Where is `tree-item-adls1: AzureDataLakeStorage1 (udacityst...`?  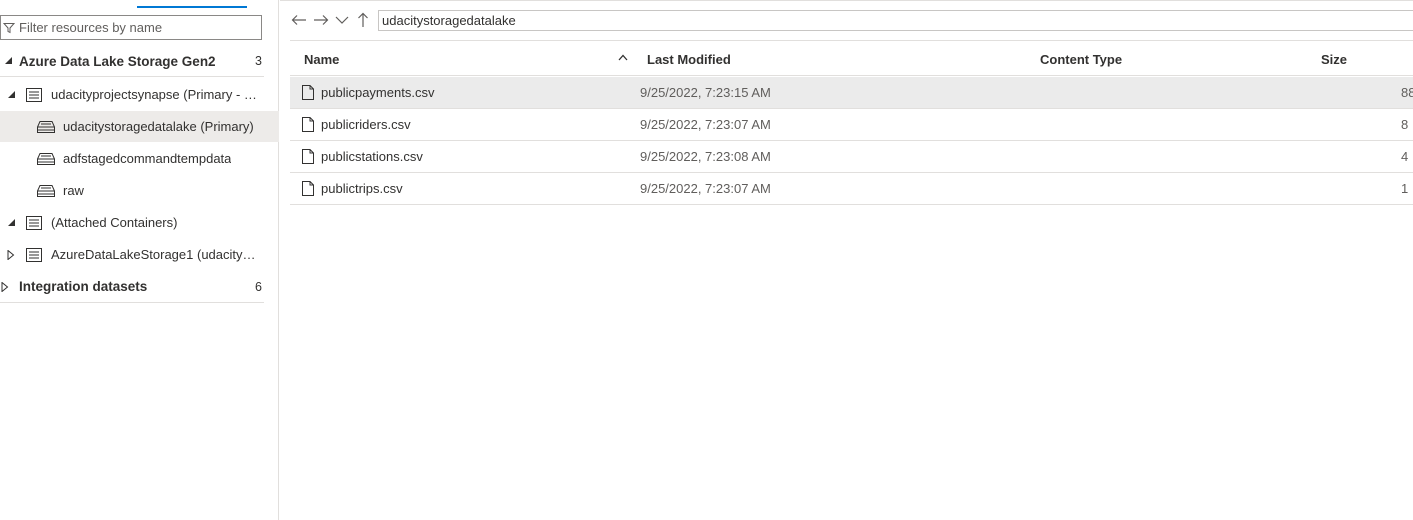 tree-item-adls1: AzureDataLakeStorage1 (udacityst... is located at coordinates (132, 254).